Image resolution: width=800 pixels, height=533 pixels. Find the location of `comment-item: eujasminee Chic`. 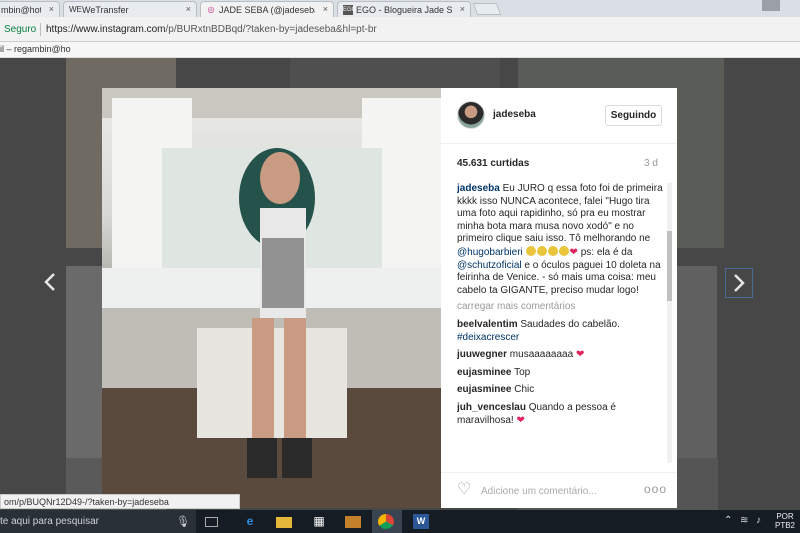

comment-item: eujasminee Chic is located at coordinates (562, 390).